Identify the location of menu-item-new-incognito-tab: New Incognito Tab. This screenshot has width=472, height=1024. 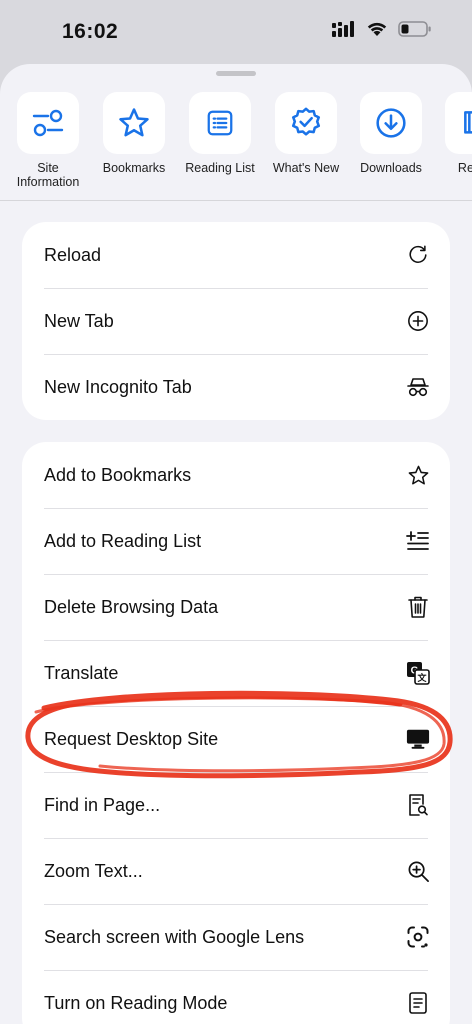
(236, 387).